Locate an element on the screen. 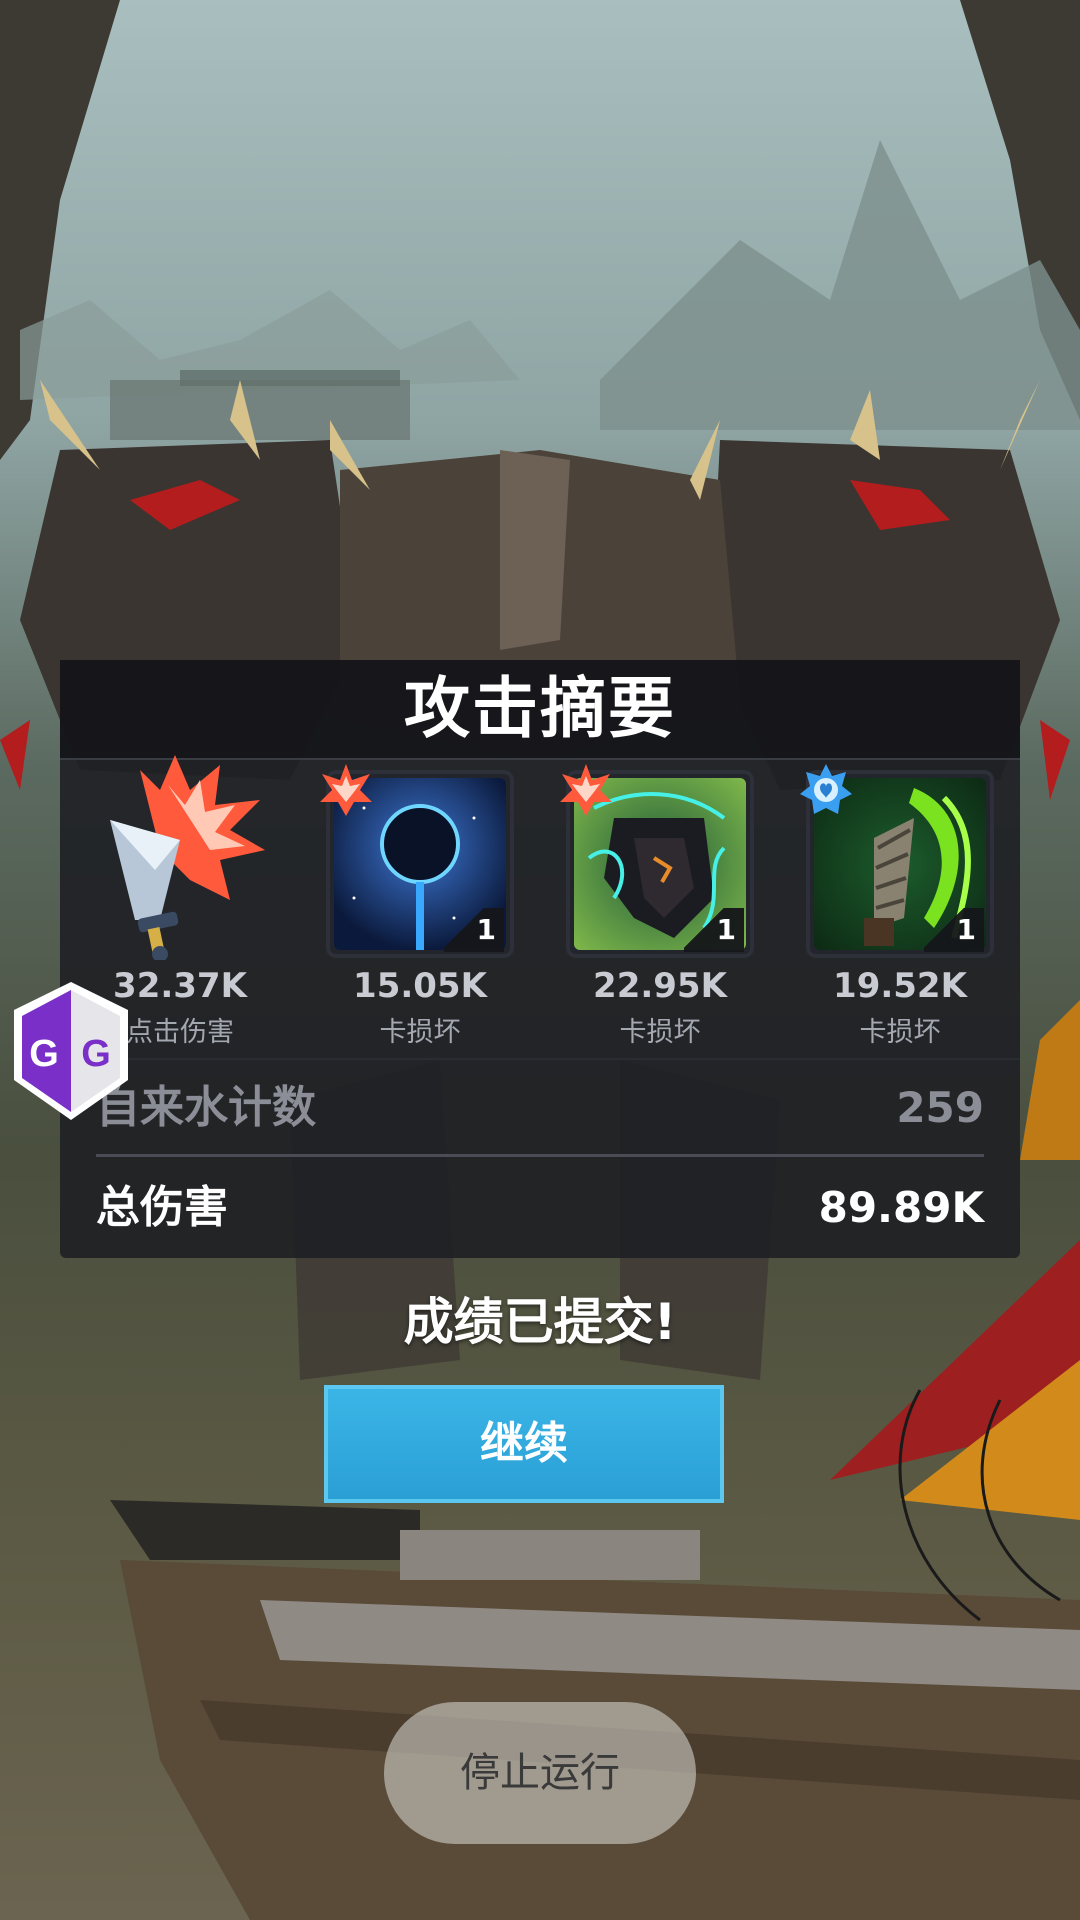 The image size is (1080, 1920). support-badge-icon is located at coordinates (826, 789).